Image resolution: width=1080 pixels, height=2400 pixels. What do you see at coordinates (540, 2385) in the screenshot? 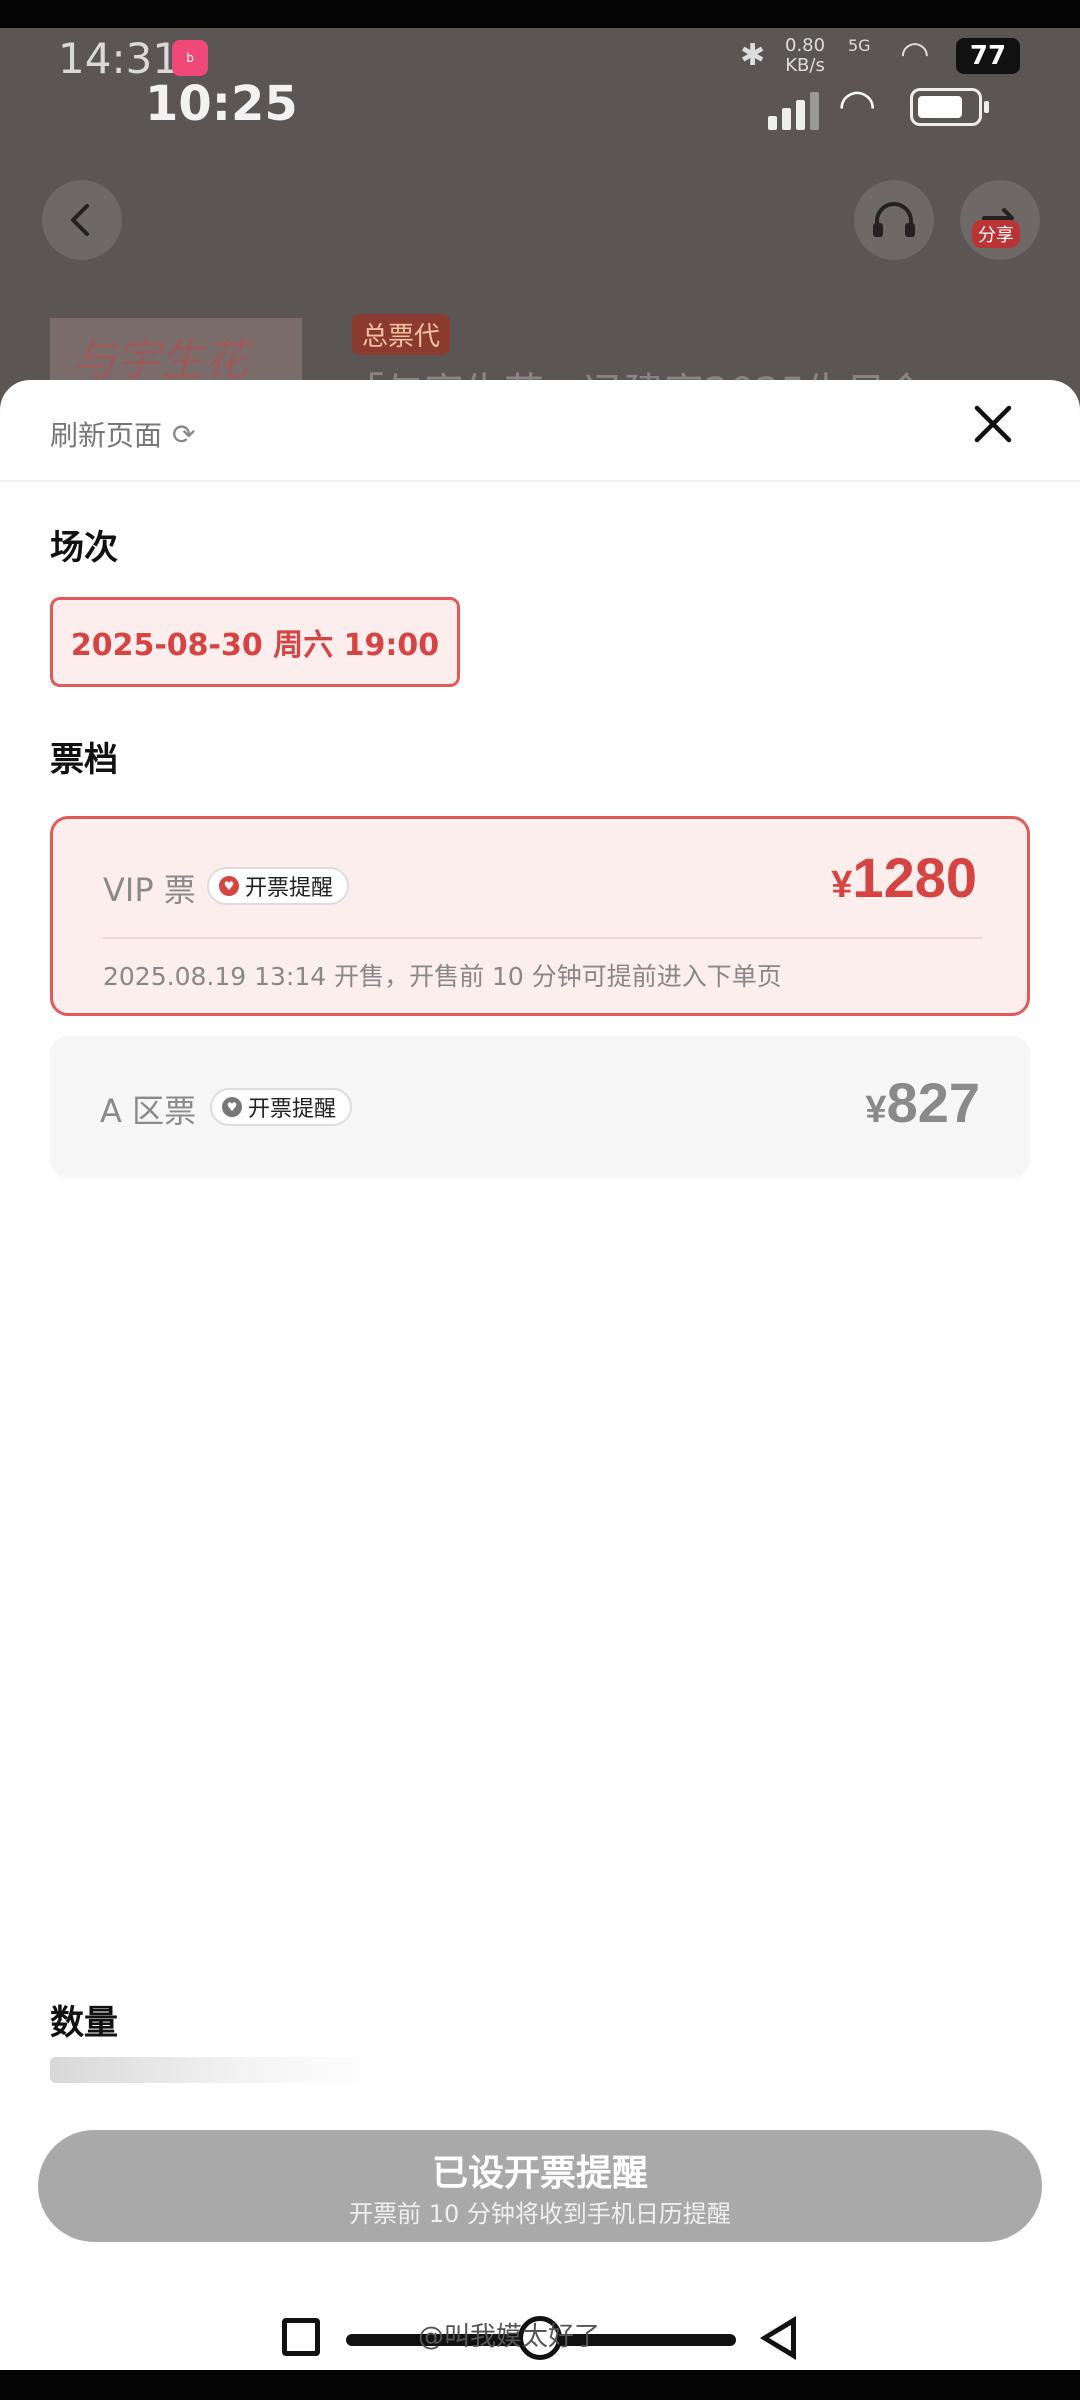
I see `bottom-bezel` at bounding box center [540, 2385].